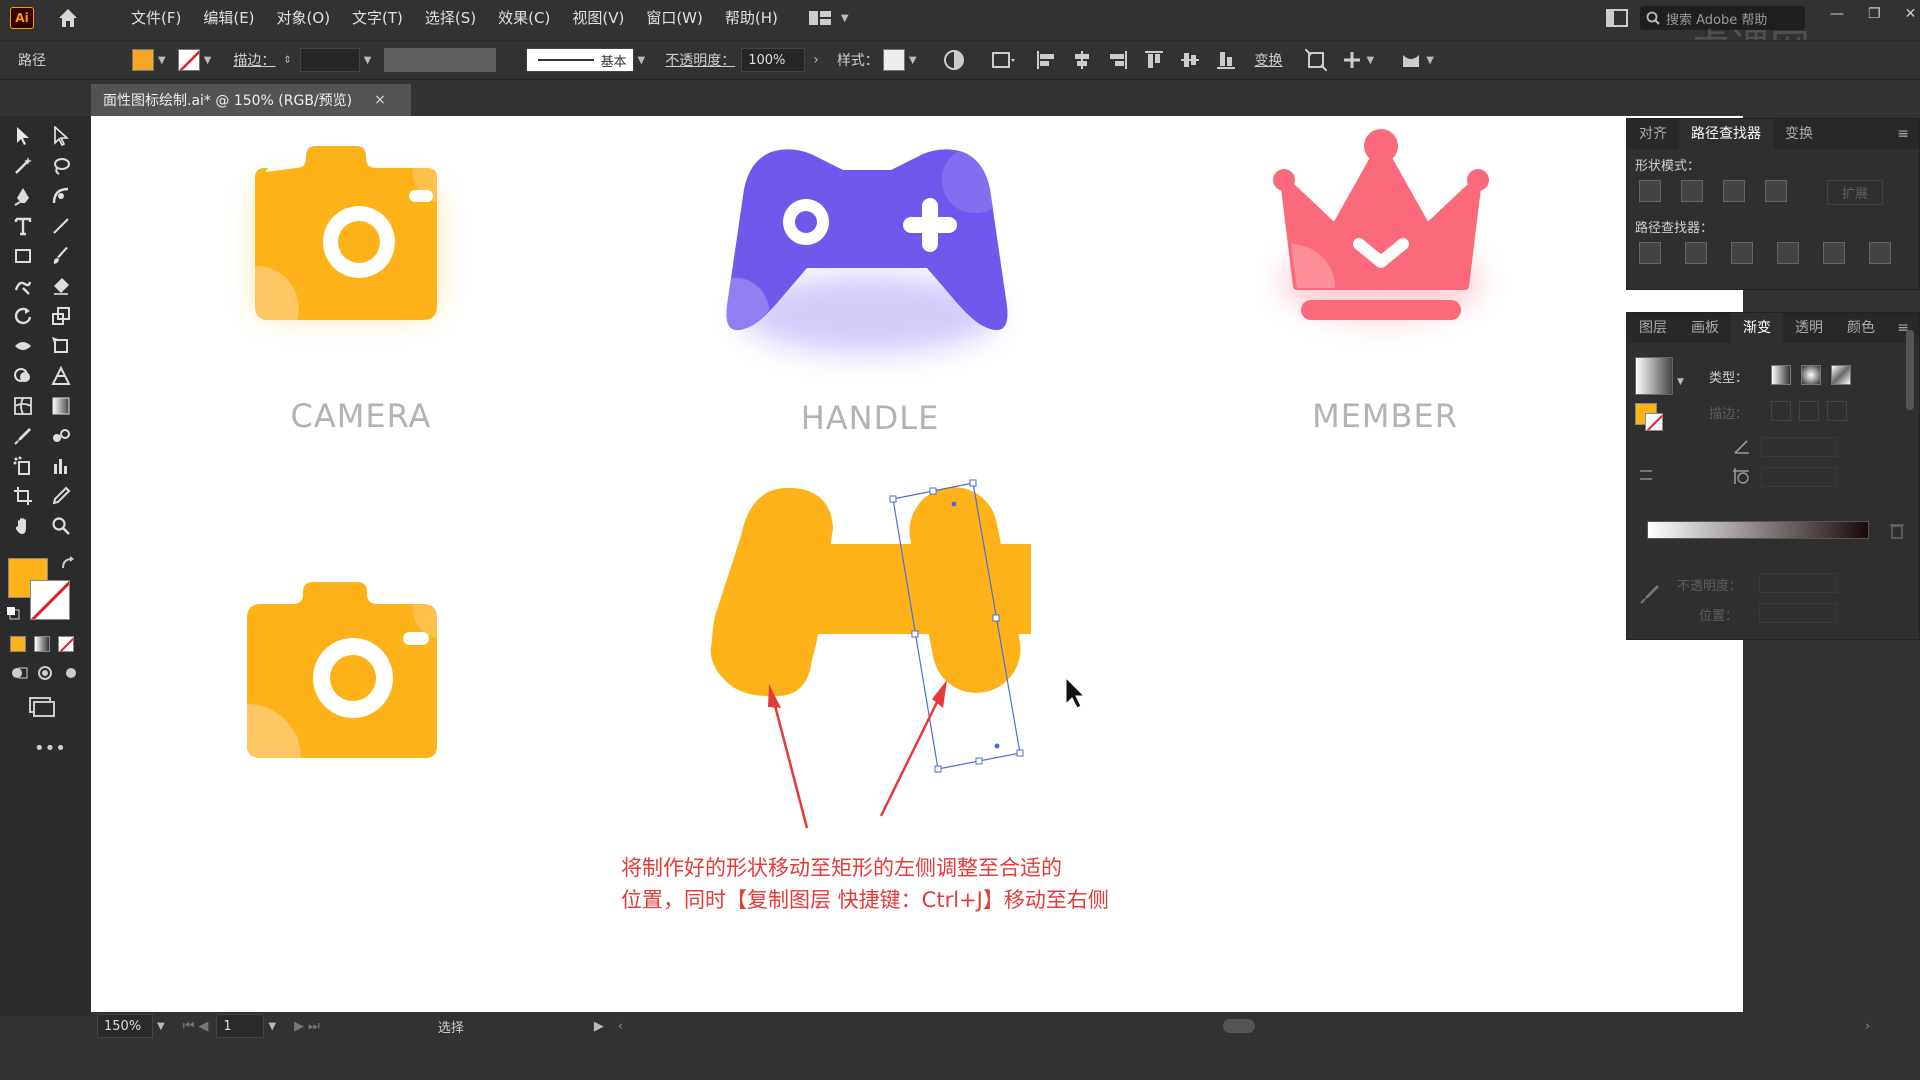 This screenshot has height=1080, width=1920. What do you see at coordinates (23, 286) in the screenshot?
I see `shaper-tool-icon` at bounding box center [23, 286].